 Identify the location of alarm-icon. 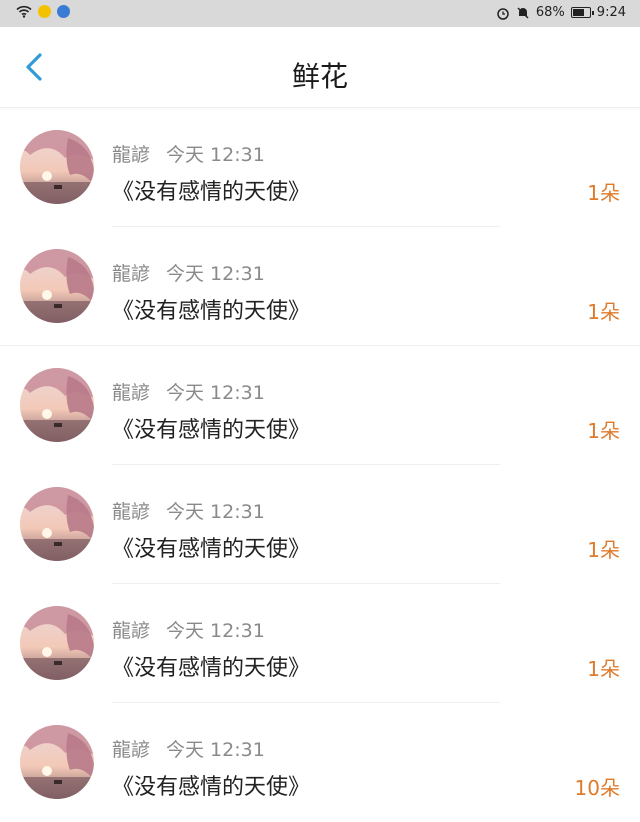
(503, 13).